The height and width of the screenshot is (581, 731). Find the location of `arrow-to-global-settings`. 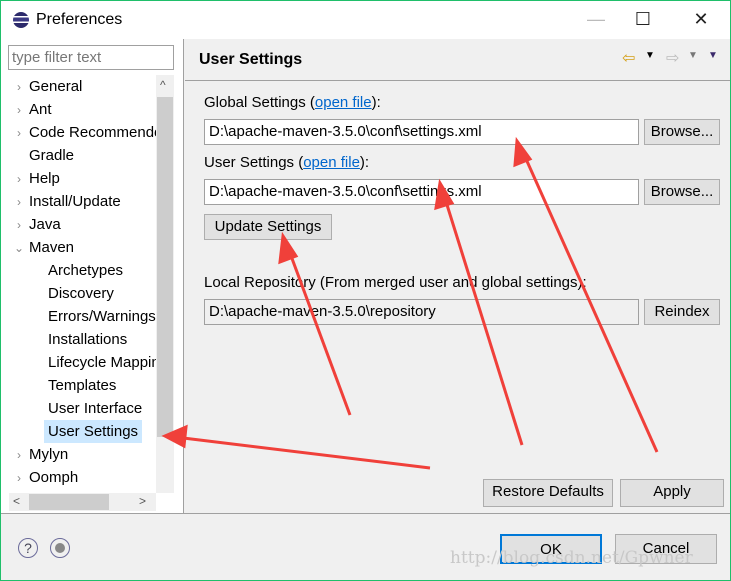

arrow-to-global-settings is located at coordinates (589, 301).